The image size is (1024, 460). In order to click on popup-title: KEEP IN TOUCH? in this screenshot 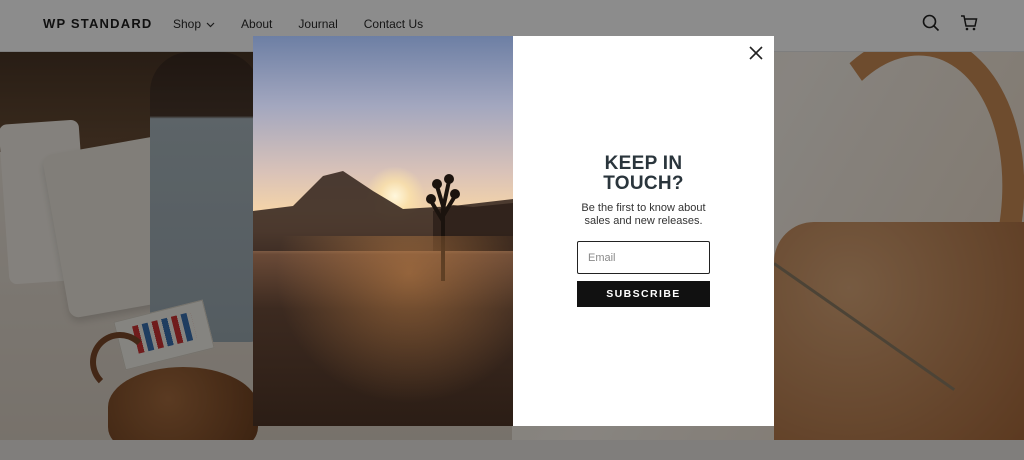, I will do `click(643, 174)`.